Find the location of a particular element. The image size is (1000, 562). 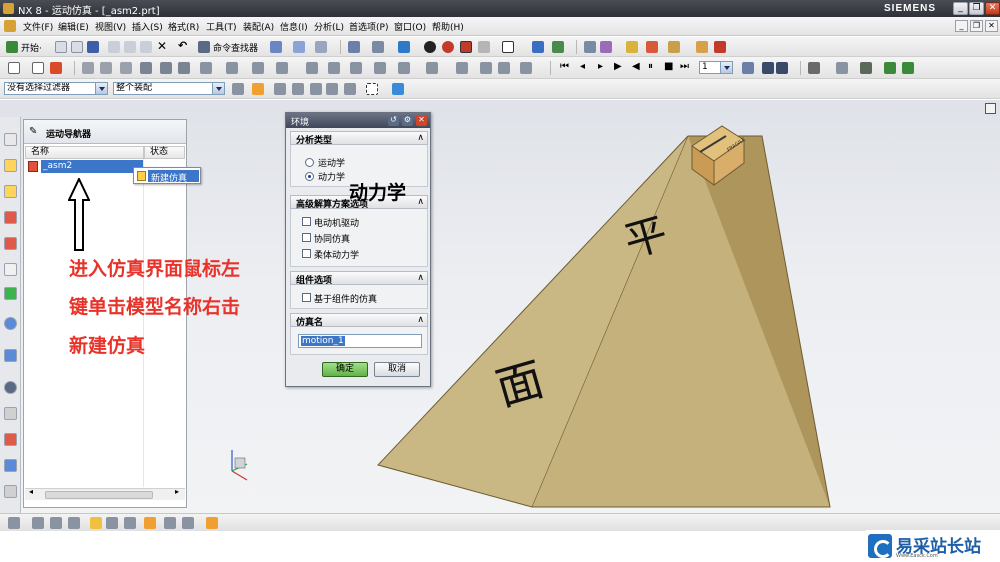

co-simulation-checkbox is located at coordinates (306, 237).